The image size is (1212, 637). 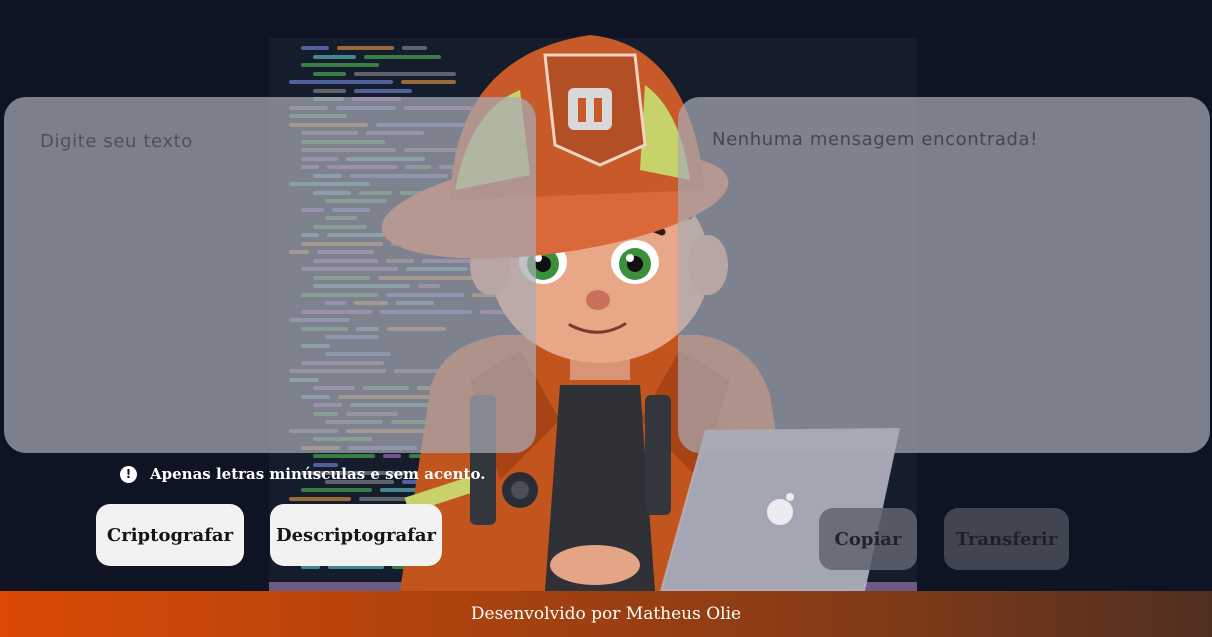 I want to click on footer: Desenvolvido por Matheus Olie, so click(x=606, y=614).